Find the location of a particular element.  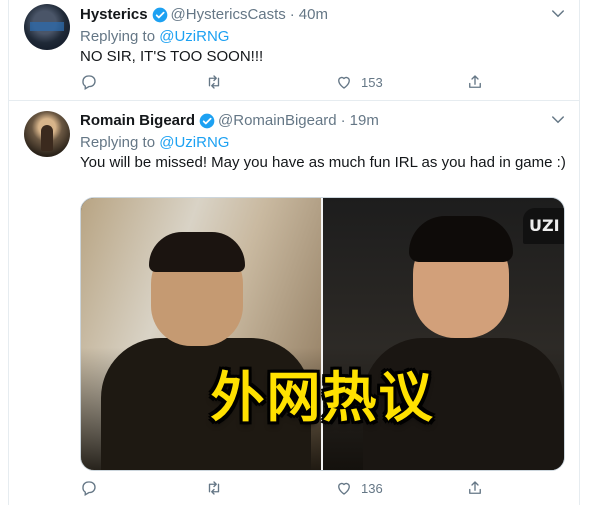

display-name: Romain Bigeard is located at coordinates (137, 121).